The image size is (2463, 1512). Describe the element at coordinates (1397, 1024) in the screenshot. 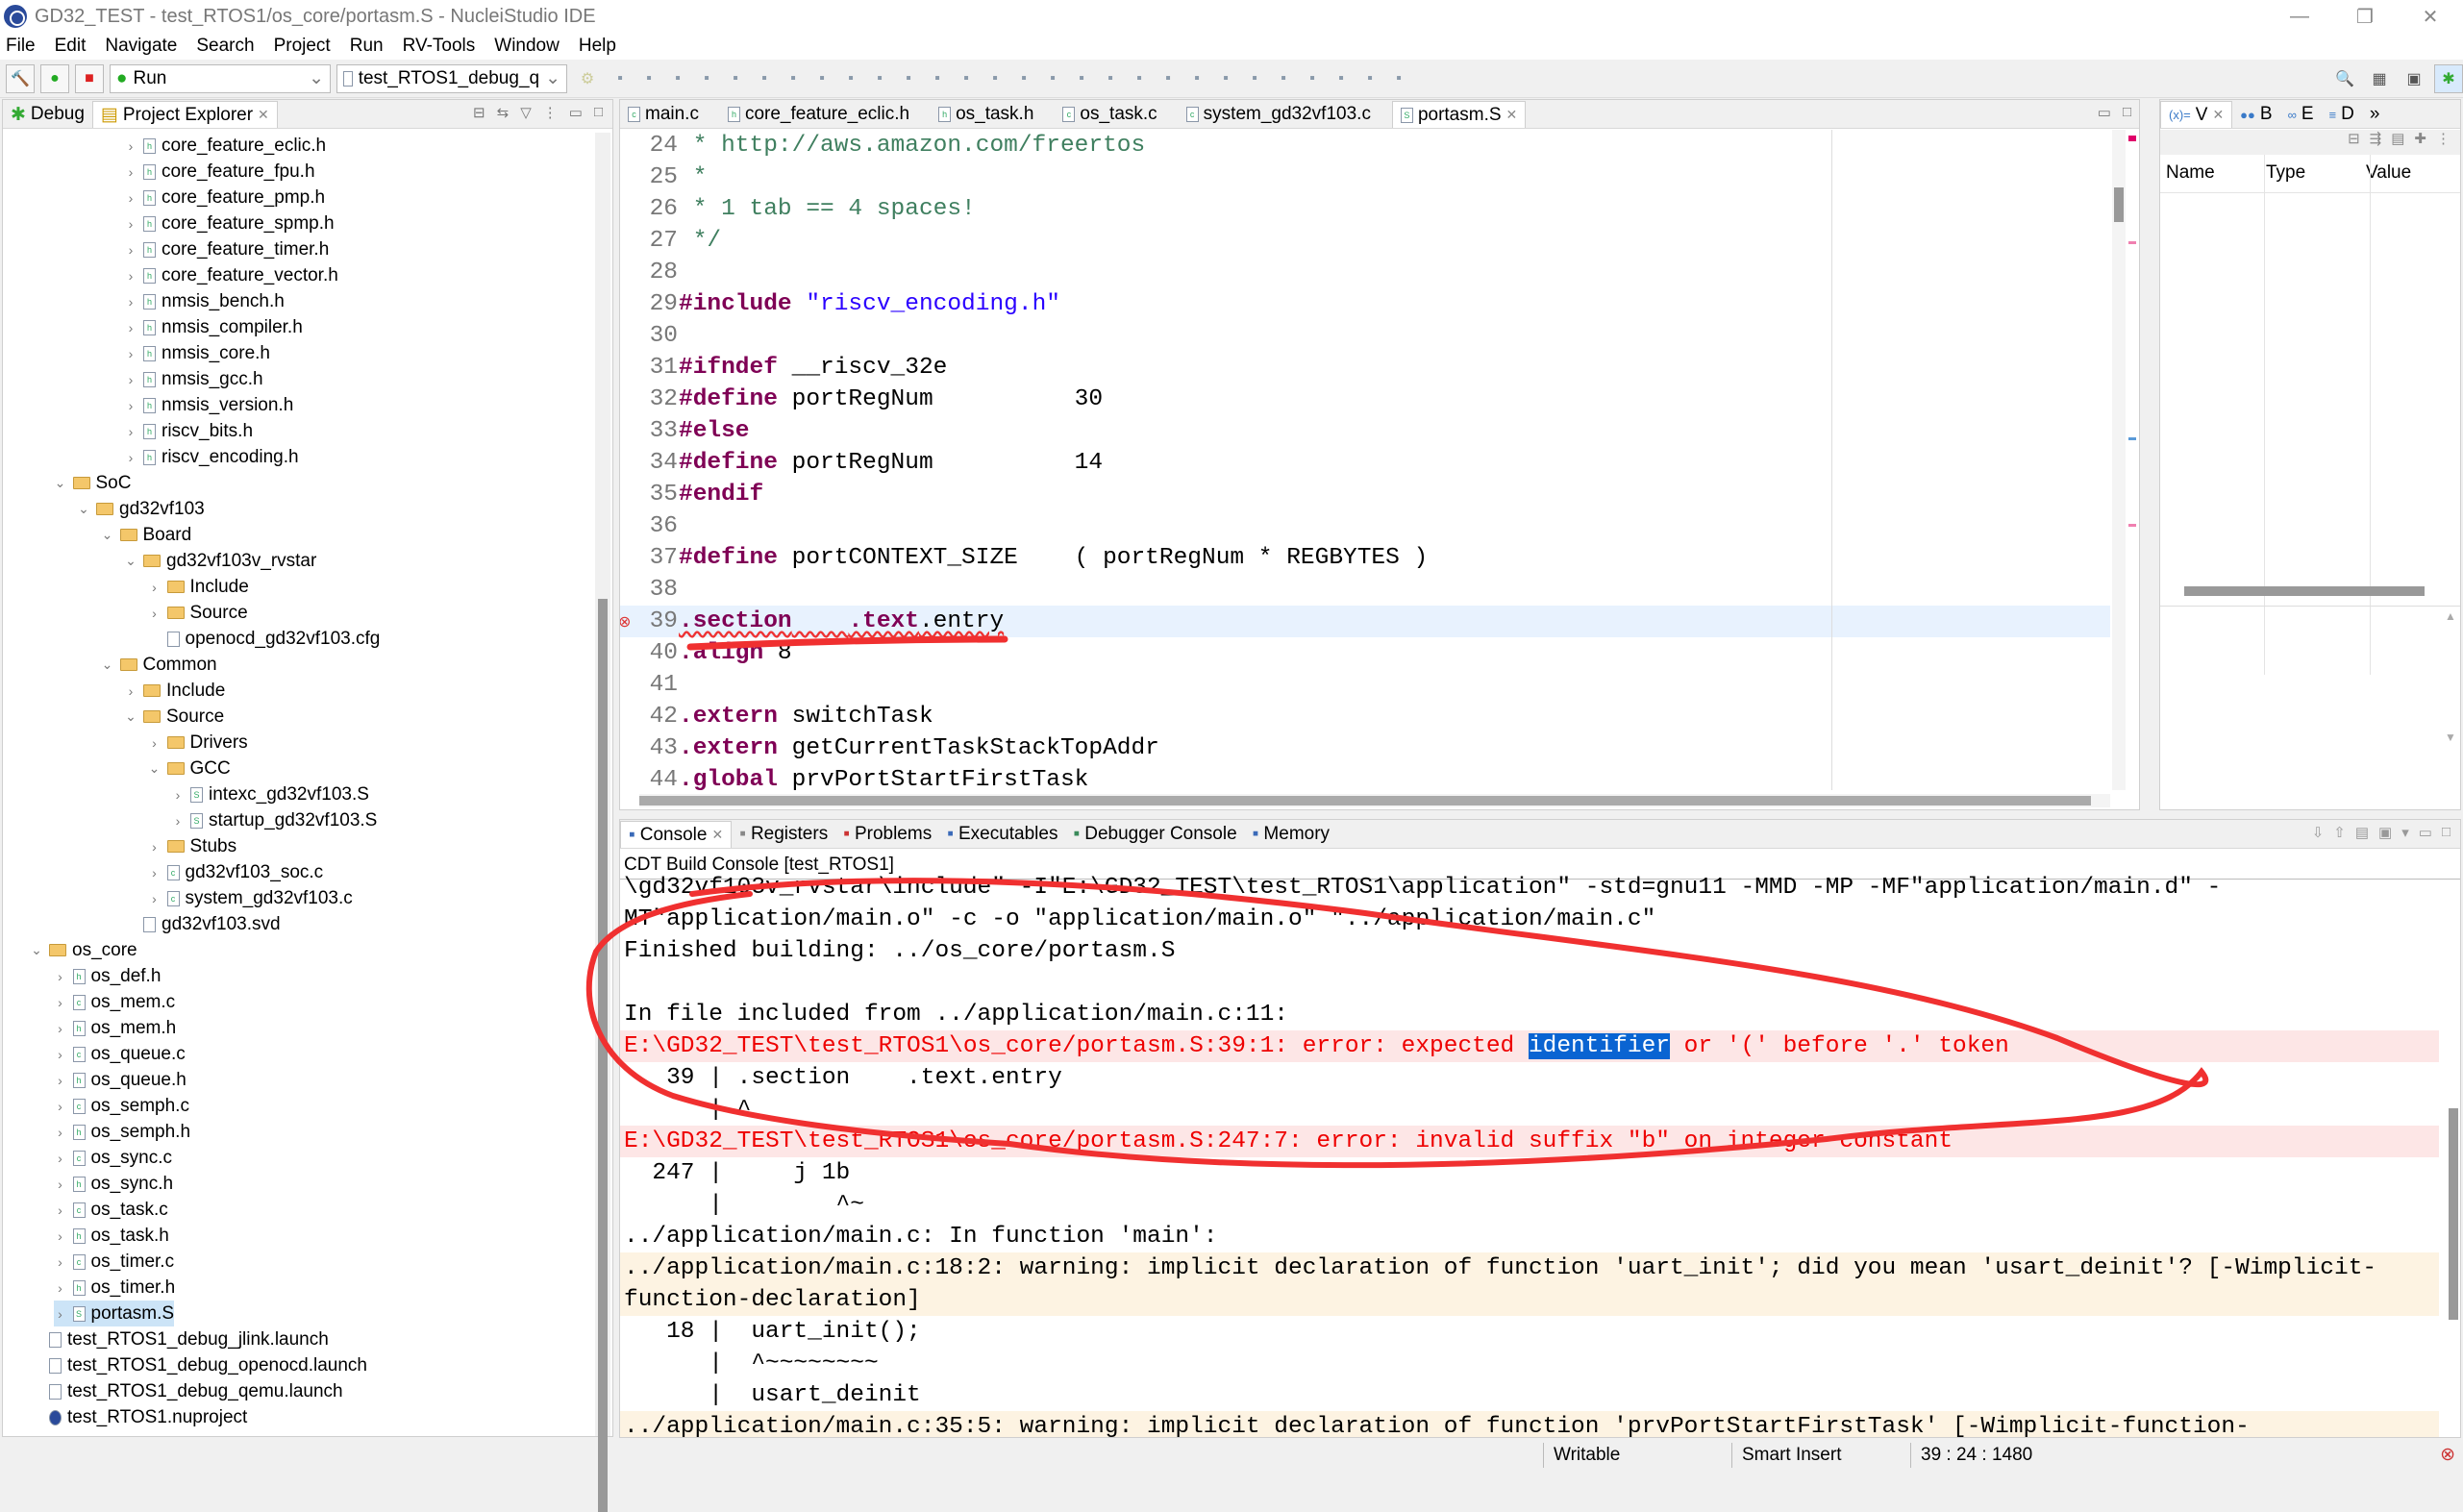

I see `annotation-circle` at that location.